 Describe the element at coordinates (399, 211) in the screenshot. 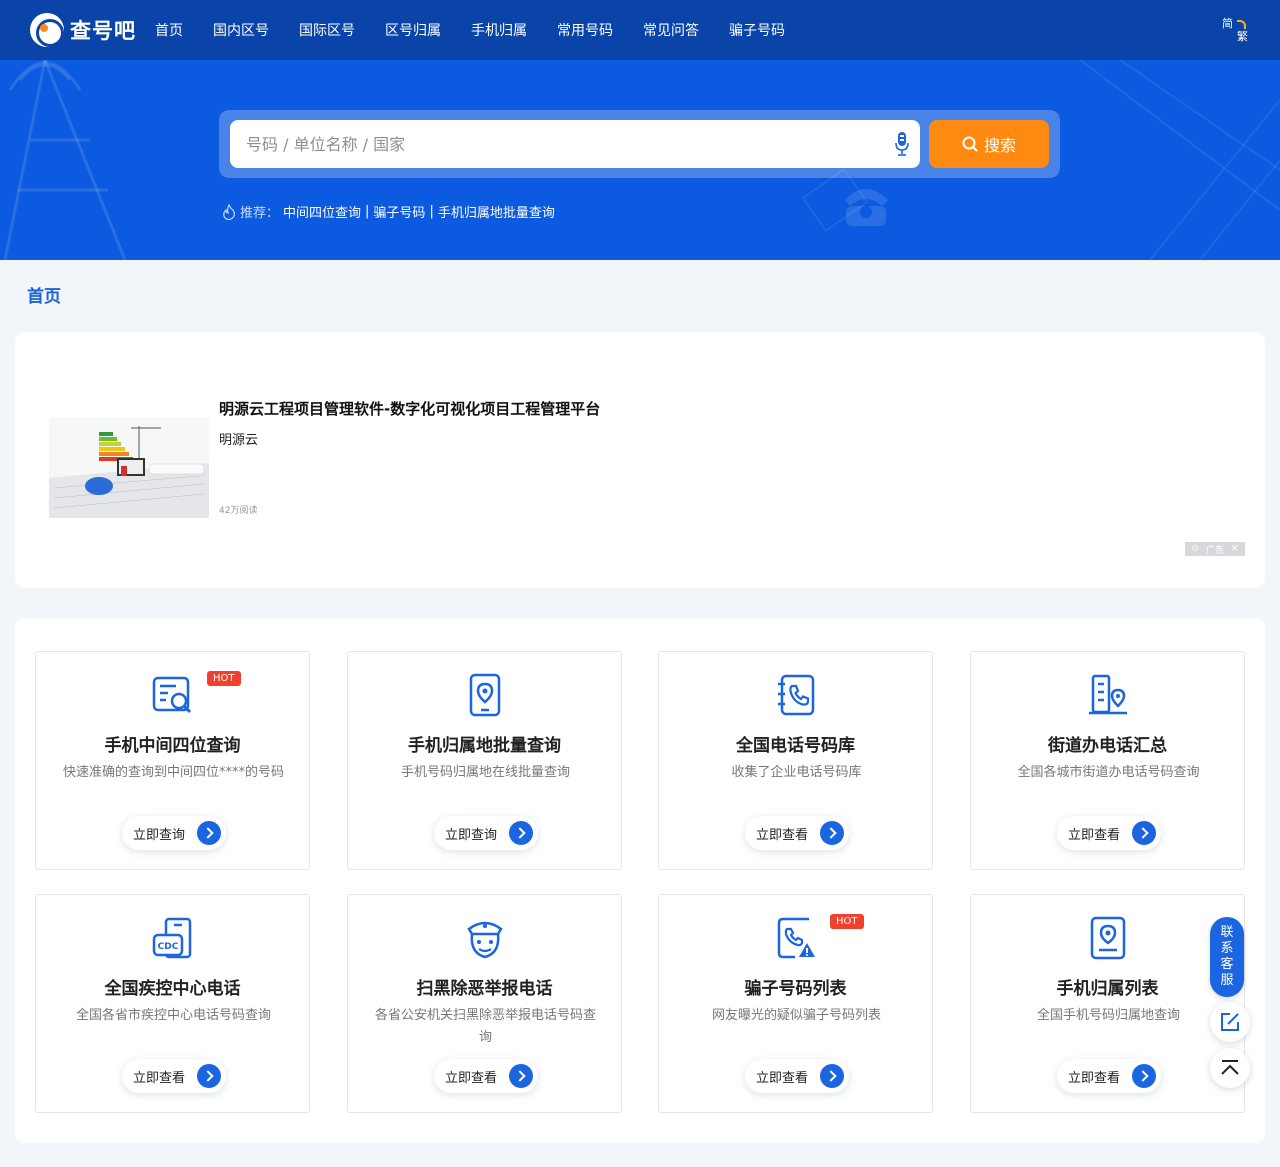

I see `recommend-link-scam-numbers: 骗子号码` at that location.